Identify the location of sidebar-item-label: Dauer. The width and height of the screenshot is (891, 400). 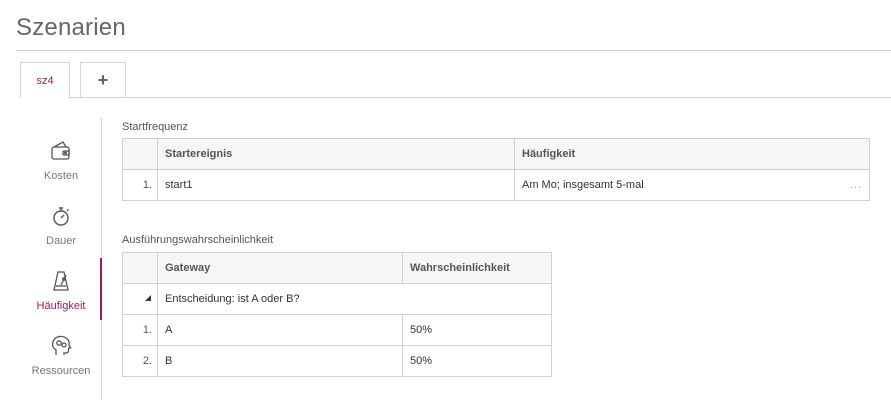
(61, 241).